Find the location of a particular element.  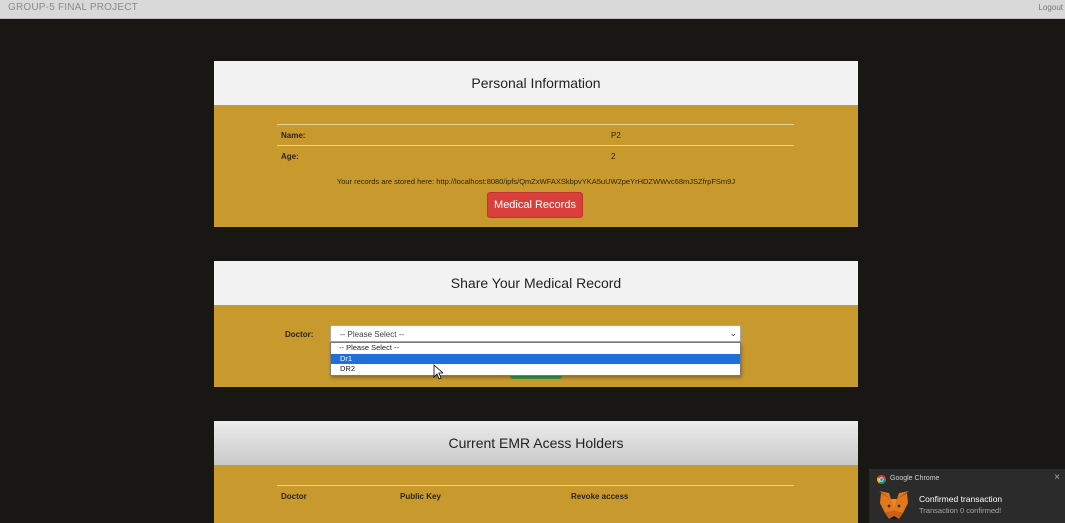

dropdown-option: DR2 is located at coordinates (535, 369).